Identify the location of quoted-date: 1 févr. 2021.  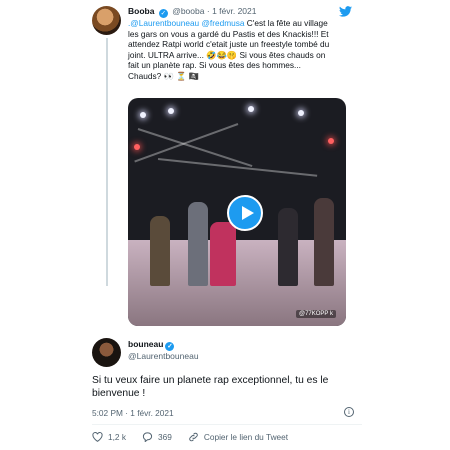
(234, 11).